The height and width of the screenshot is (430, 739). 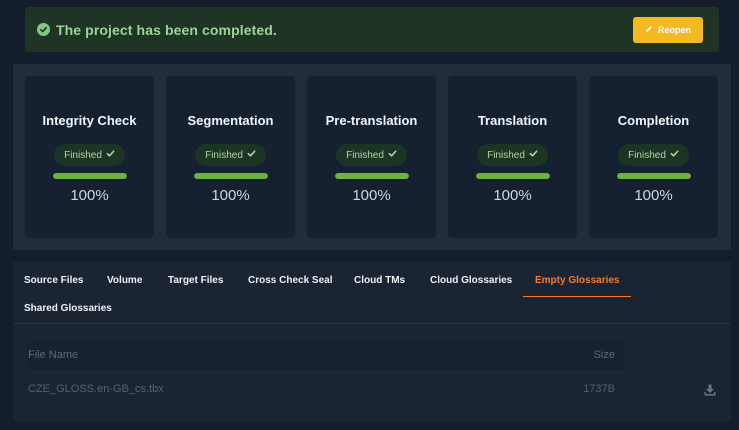 I want to click on reopen-button-label: Reopen, so click(x=674, y=29).